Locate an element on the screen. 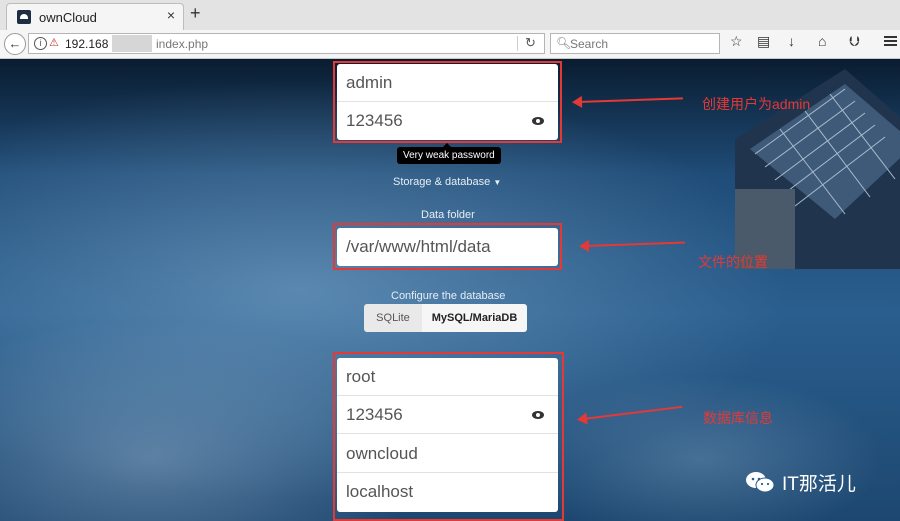 Image resolution: width=900 pixels, height=521 pixels. tab-title: ownCloud is located at coordinates (68, 17).